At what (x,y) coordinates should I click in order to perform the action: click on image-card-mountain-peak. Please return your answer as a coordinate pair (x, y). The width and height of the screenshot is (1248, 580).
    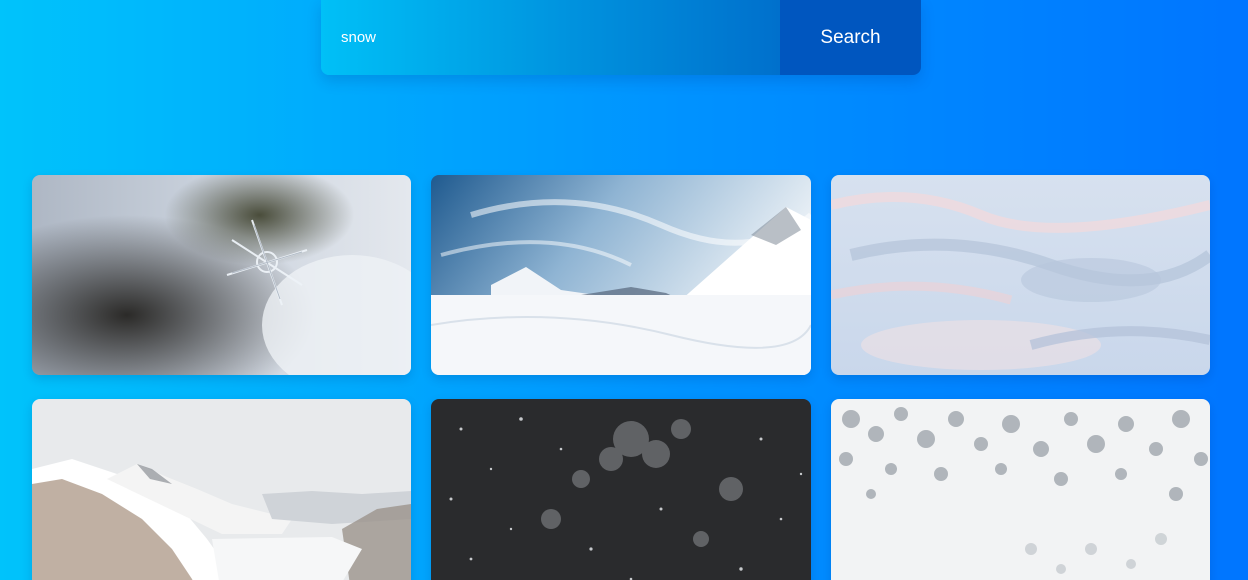
    Looking at the image, I should click on (621, 275).